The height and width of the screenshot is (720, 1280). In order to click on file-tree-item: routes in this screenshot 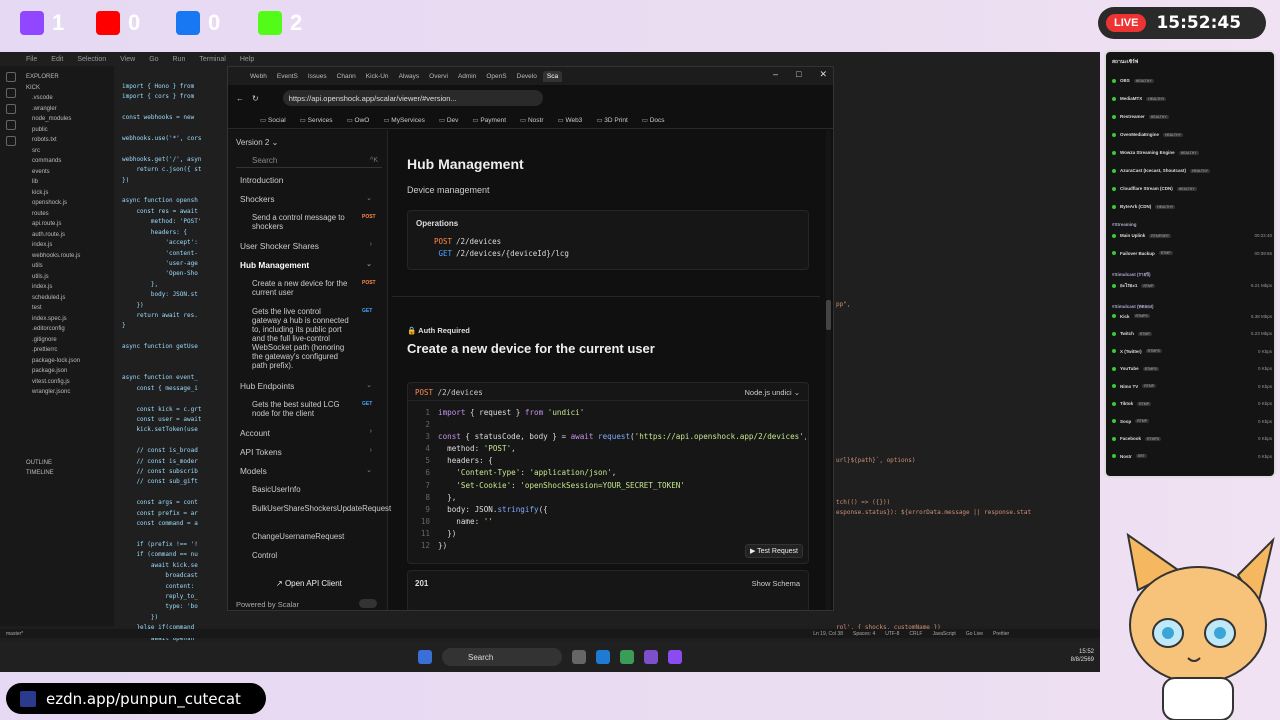, I will do `click(68, 214)`.